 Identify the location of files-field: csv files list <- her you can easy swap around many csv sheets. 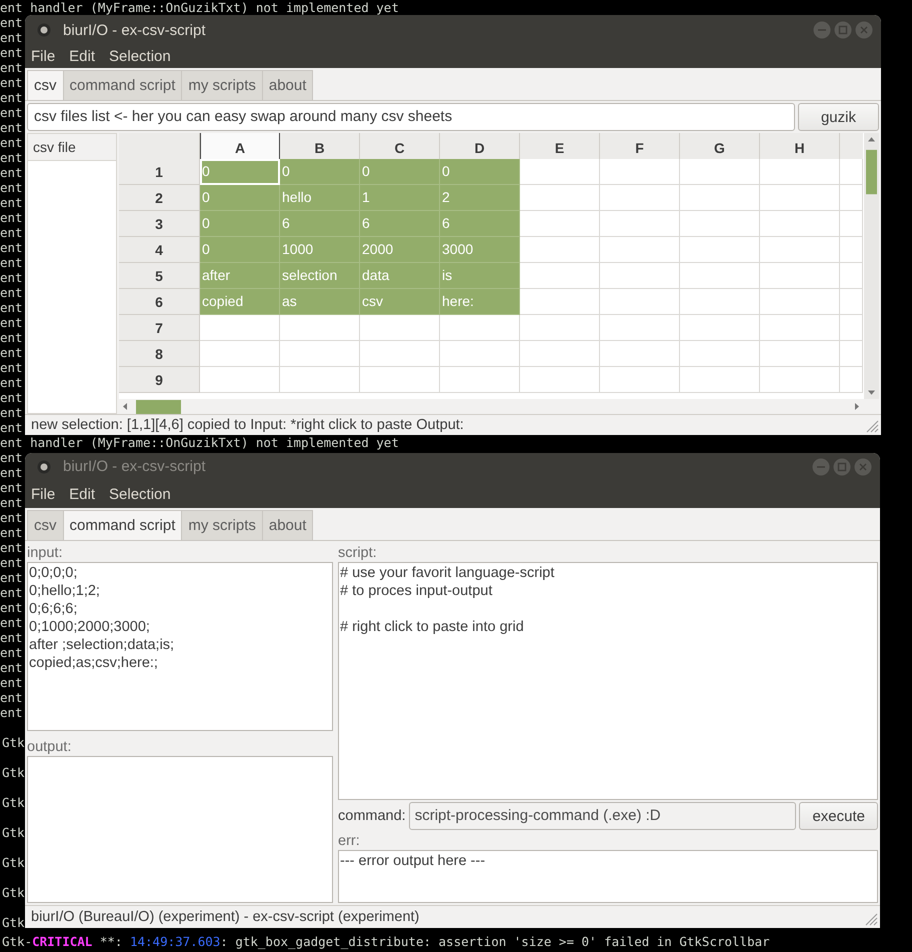
(411, 117).